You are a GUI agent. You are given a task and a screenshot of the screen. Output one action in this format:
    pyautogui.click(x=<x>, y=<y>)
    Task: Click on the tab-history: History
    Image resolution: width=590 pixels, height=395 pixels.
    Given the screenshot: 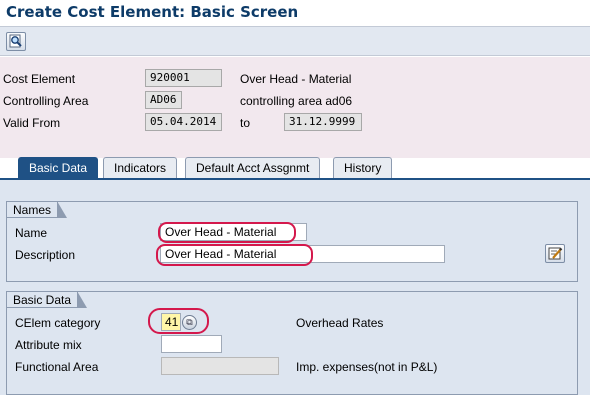 What is the action you would take?
    pyautogui.click(x=363, y=168)
    